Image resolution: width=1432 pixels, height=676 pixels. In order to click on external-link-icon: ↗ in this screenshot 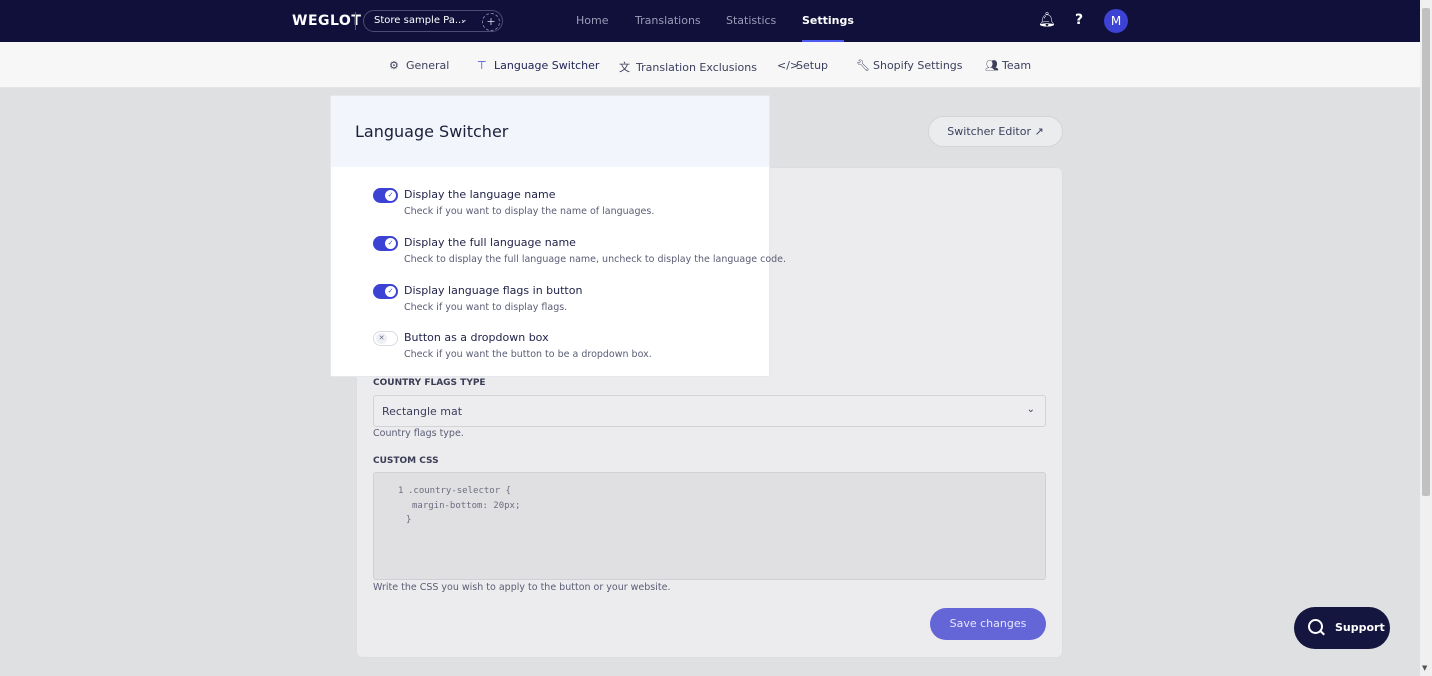, I will do `click(1039, 131)`.